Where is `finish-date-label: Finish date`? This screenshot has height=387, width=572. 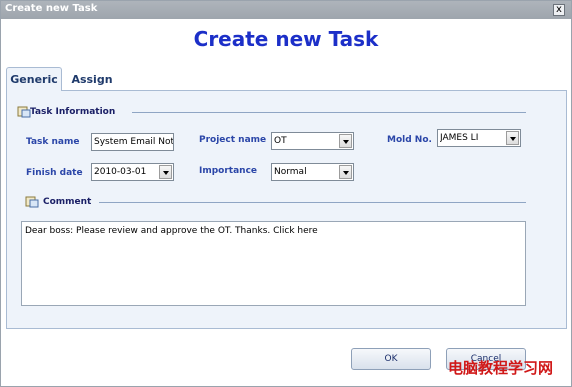 finish-date-label: Finish date is located at coordinates (54, 173).